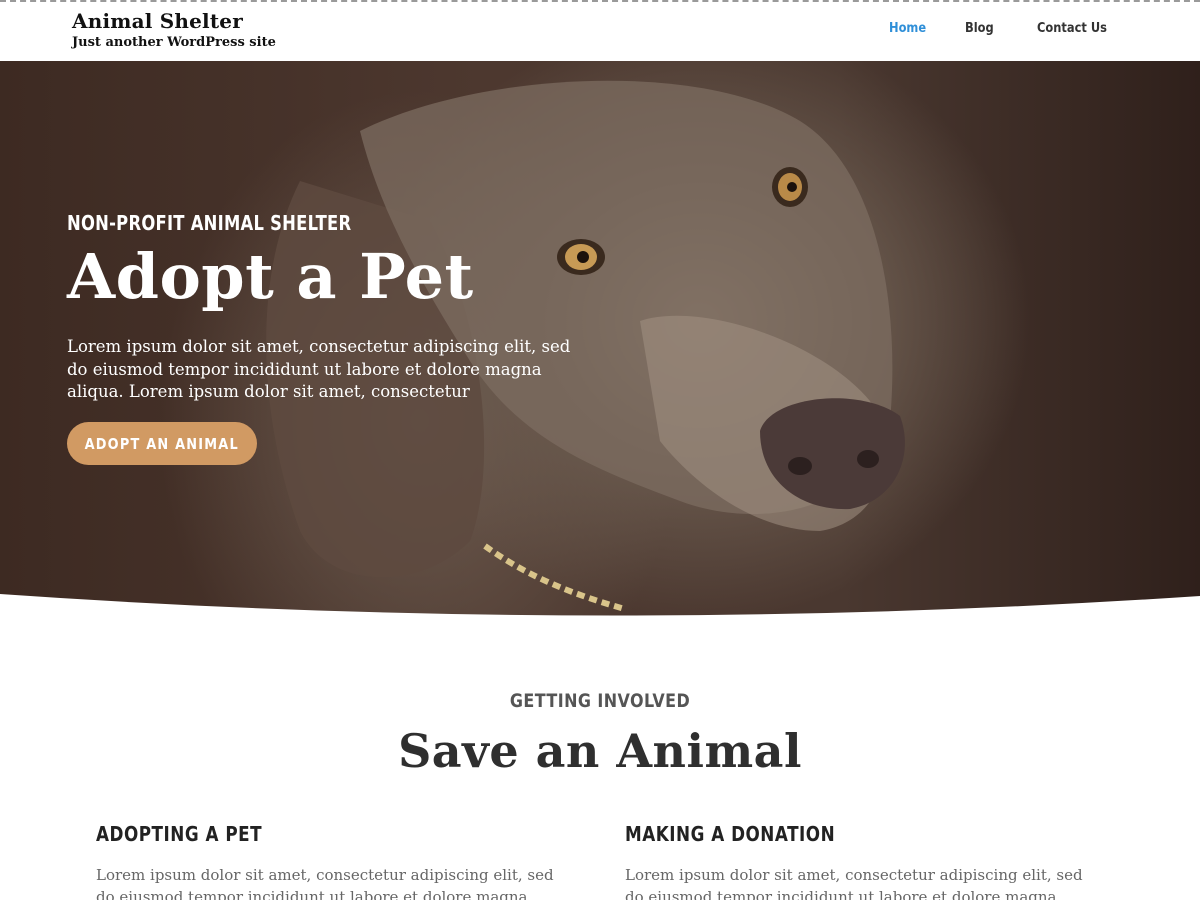  I want to click on site-tagline: Just another WordPress site, so click(174, 42).